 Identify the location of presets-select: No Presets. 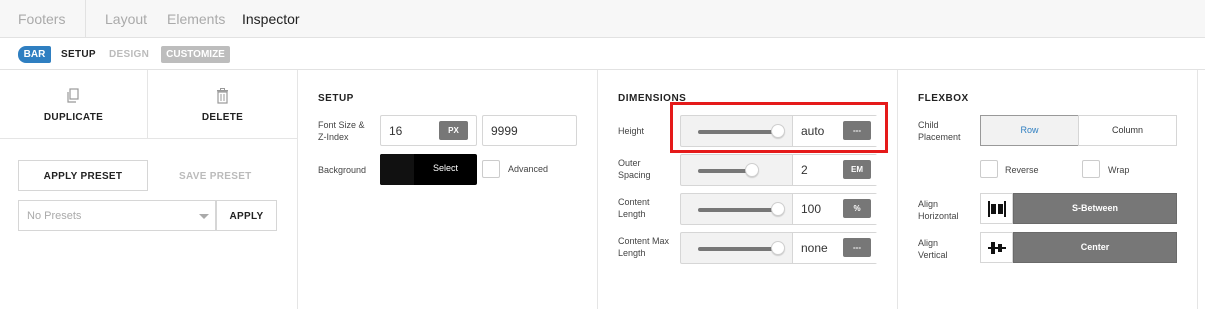
(117, 215).